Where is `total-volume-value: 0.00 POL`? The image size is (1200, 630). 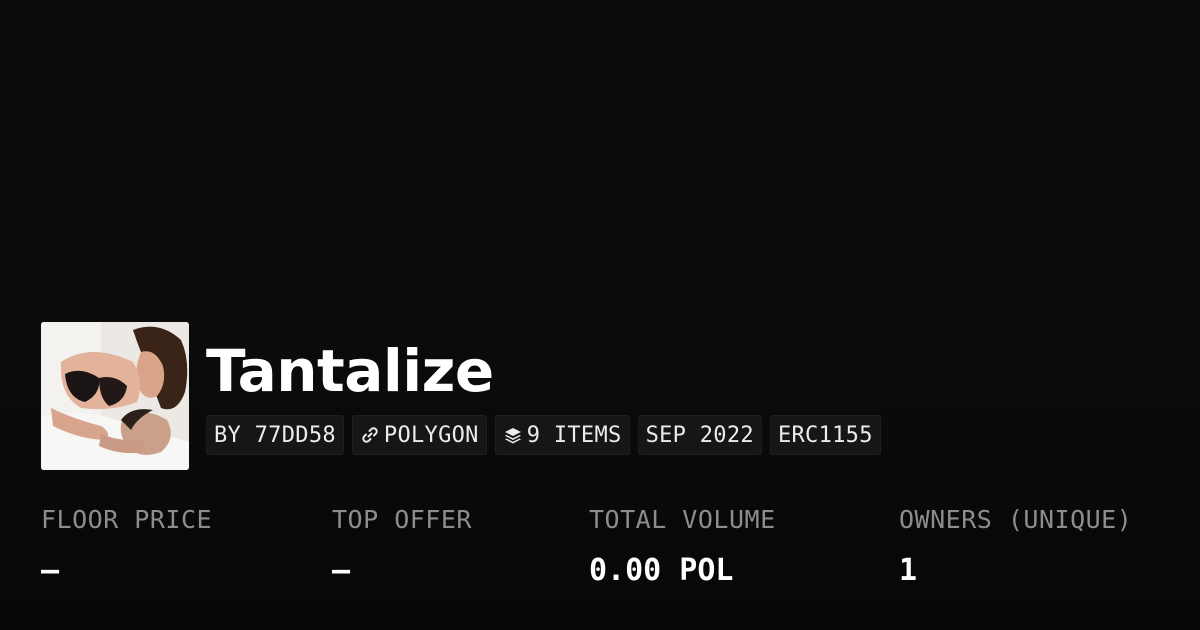 total-volume-value: 0.00 POL is located at coordinates (661, 570).